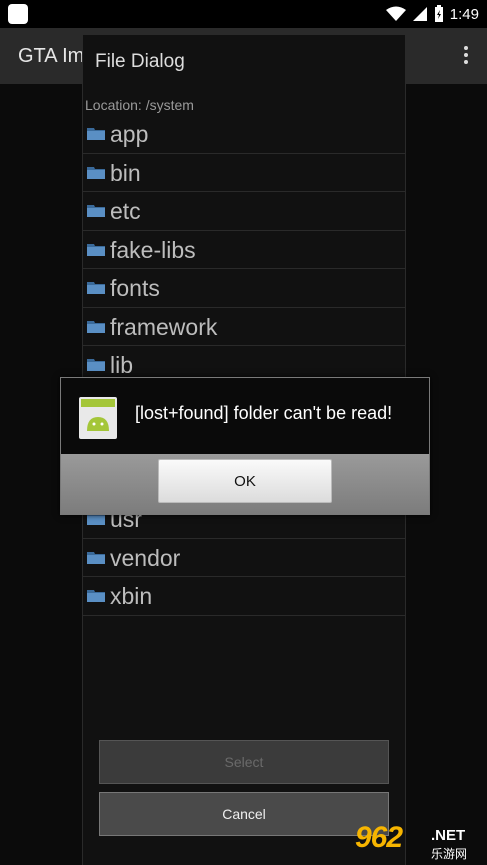 The height and width of the screenshot is (865, 487). What do you see at coordinates (448, 835) in the screenshot?
I see `watermark-domain: .NET` at bounding box center [448, 835].